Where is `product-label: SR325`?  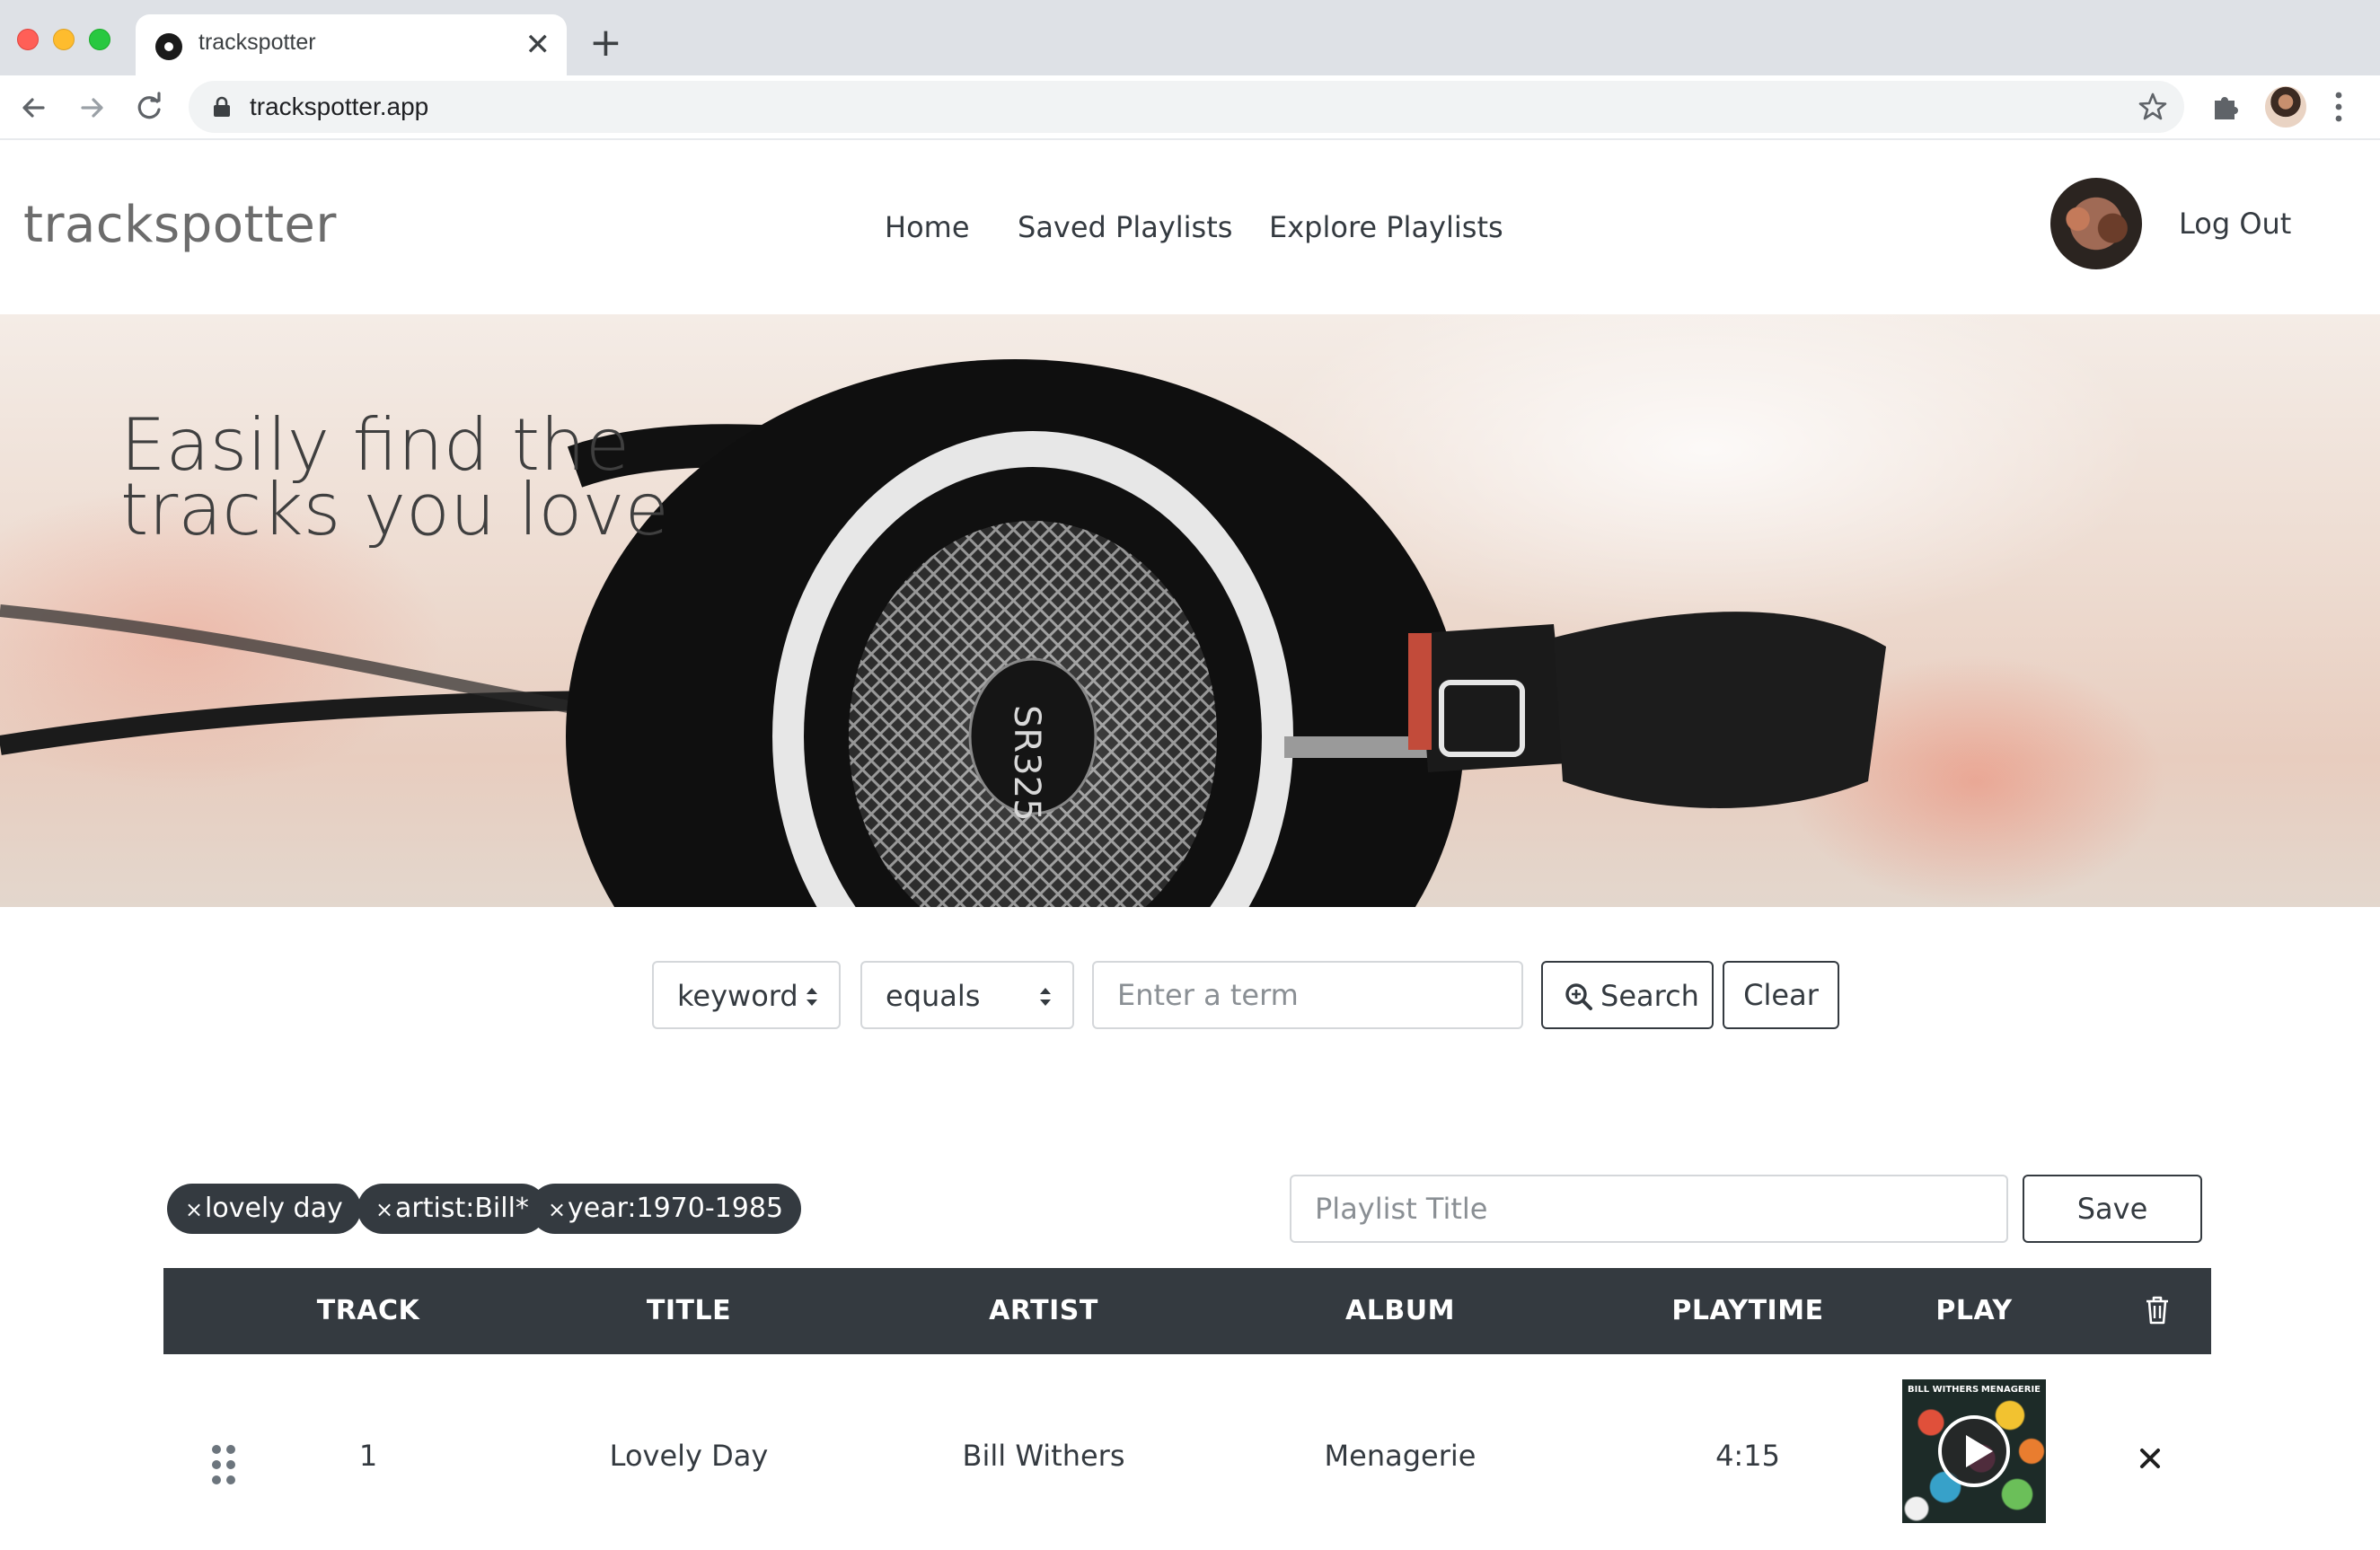 product-label: SR325 is located at coordinates (1027, 763).